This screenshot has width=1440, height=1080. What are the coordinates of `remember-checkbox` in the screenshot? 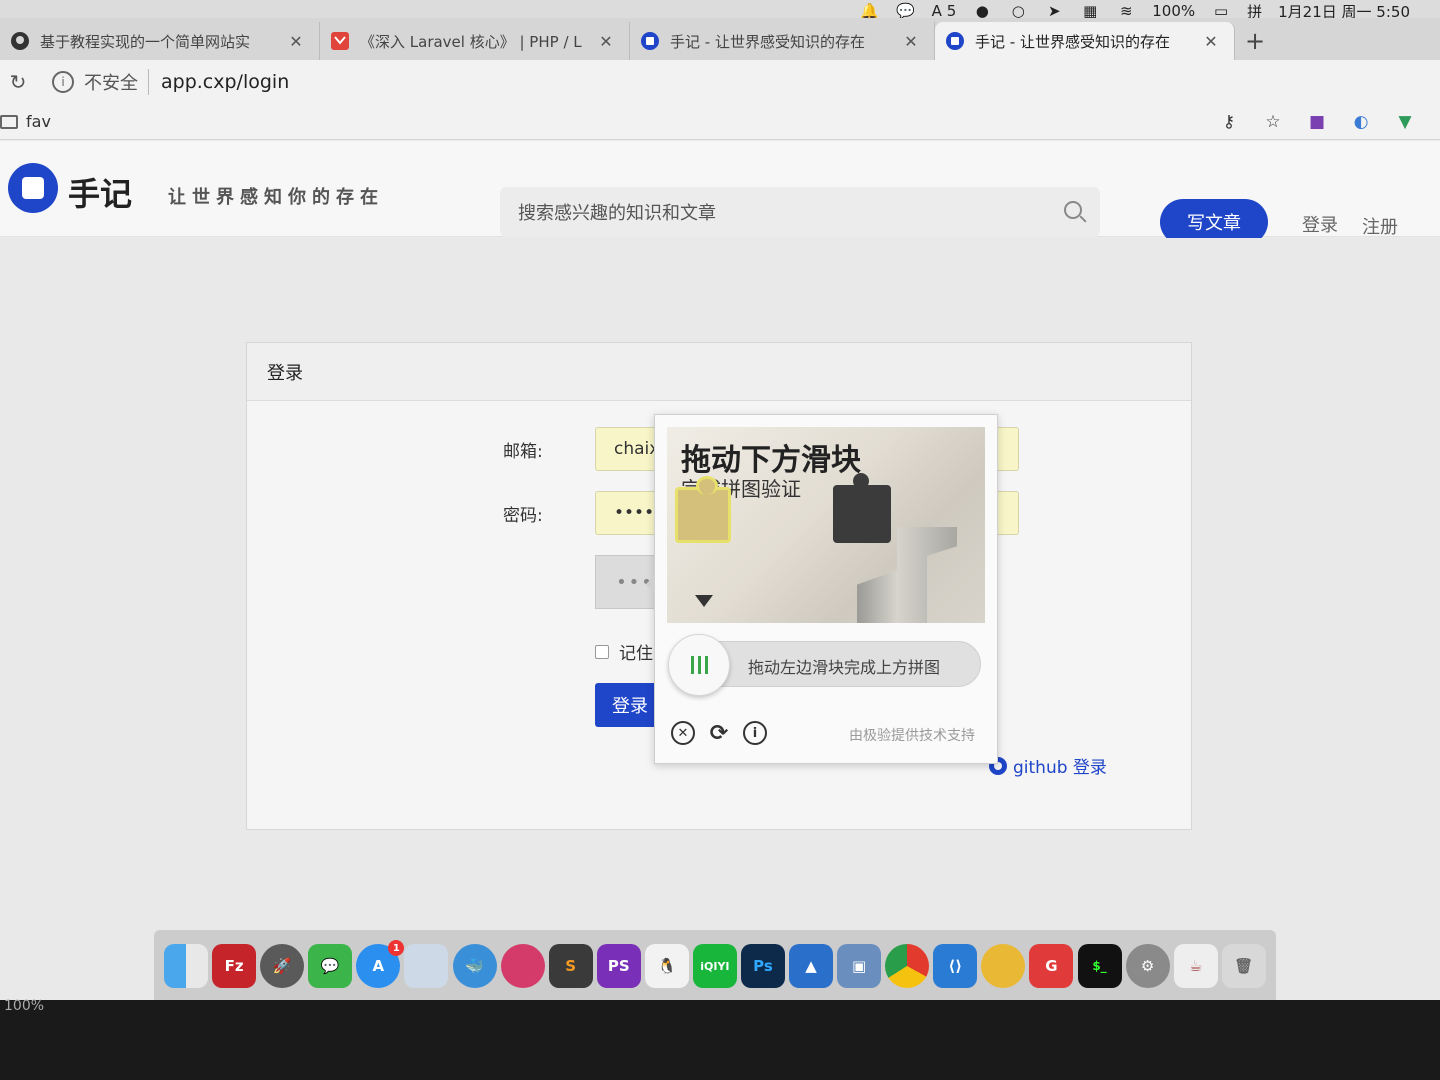 It's located at (602, 651).